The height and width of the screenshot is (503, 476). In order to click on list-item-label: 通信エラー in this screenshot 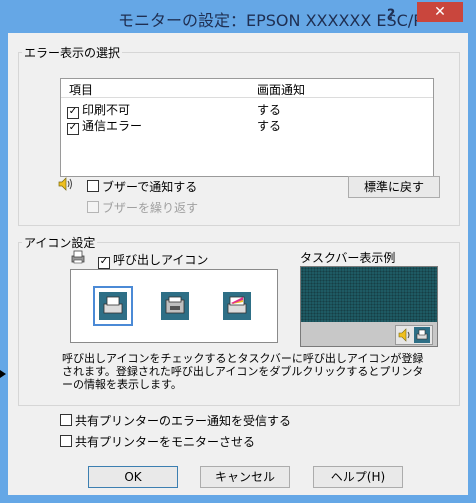, I will do `click(112, 126)`.